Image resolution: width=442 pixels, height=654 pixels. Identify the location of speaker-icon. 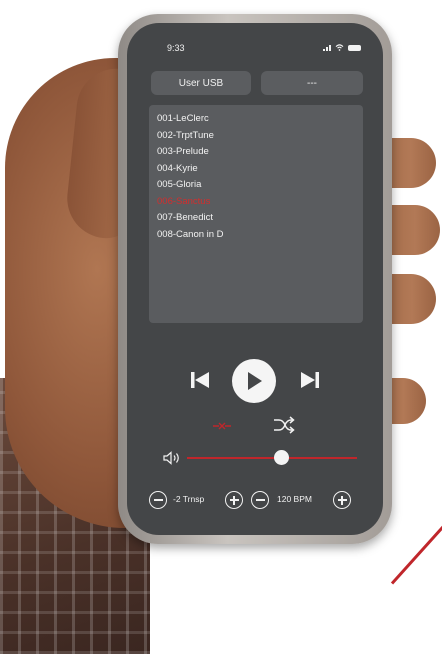
(172, 458).